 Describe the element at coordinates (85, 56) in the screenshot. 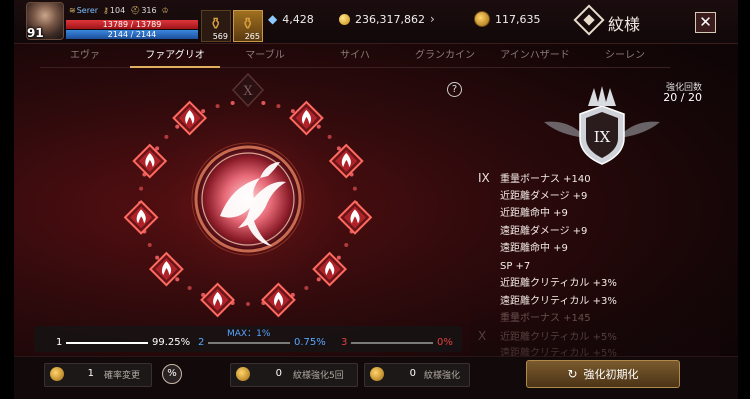

I see `tab-eva: エヴァ` at that location.